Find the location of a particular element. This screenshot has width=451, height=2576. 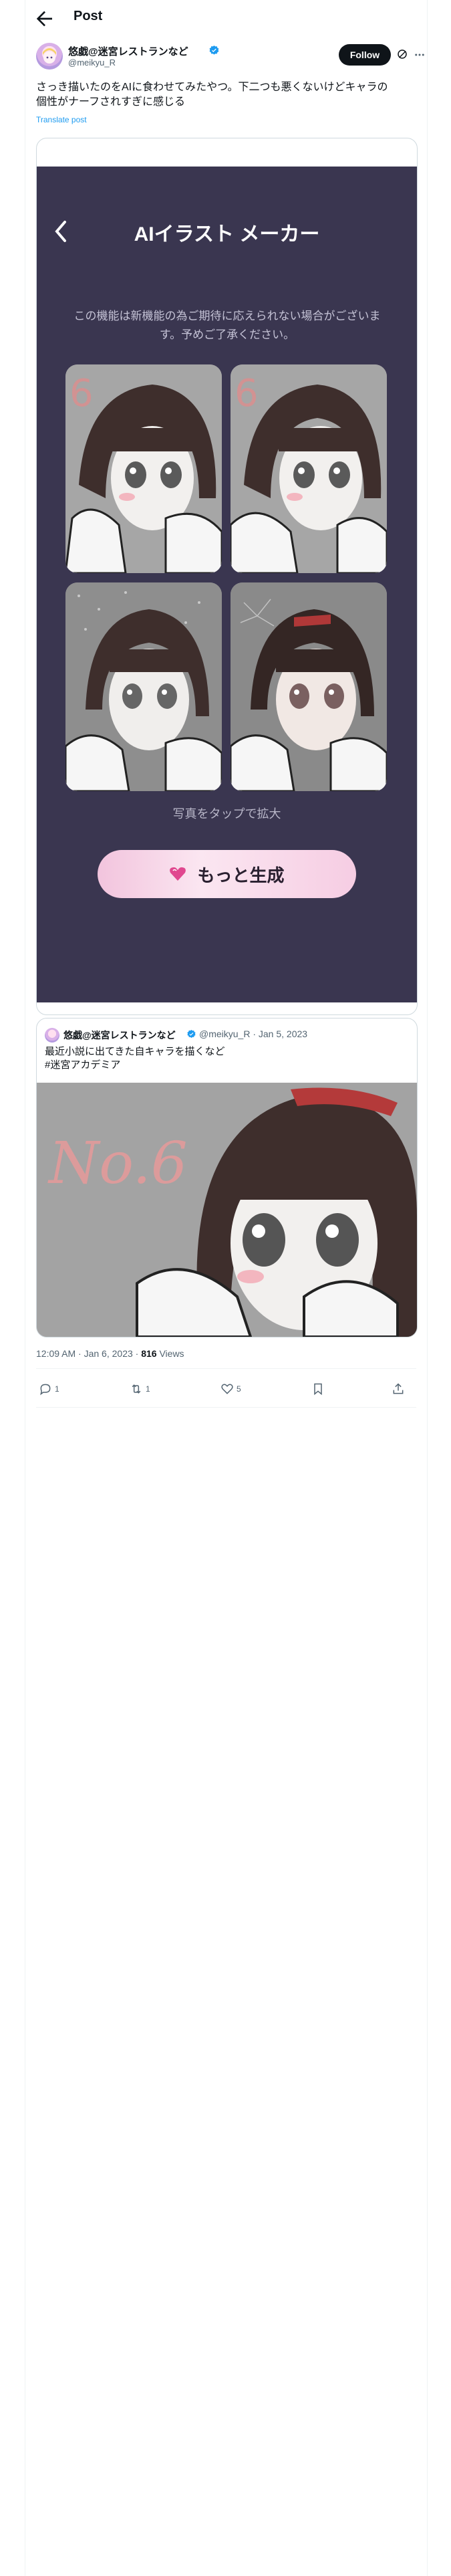

reply-icon is located at coordinates (45, 1390).